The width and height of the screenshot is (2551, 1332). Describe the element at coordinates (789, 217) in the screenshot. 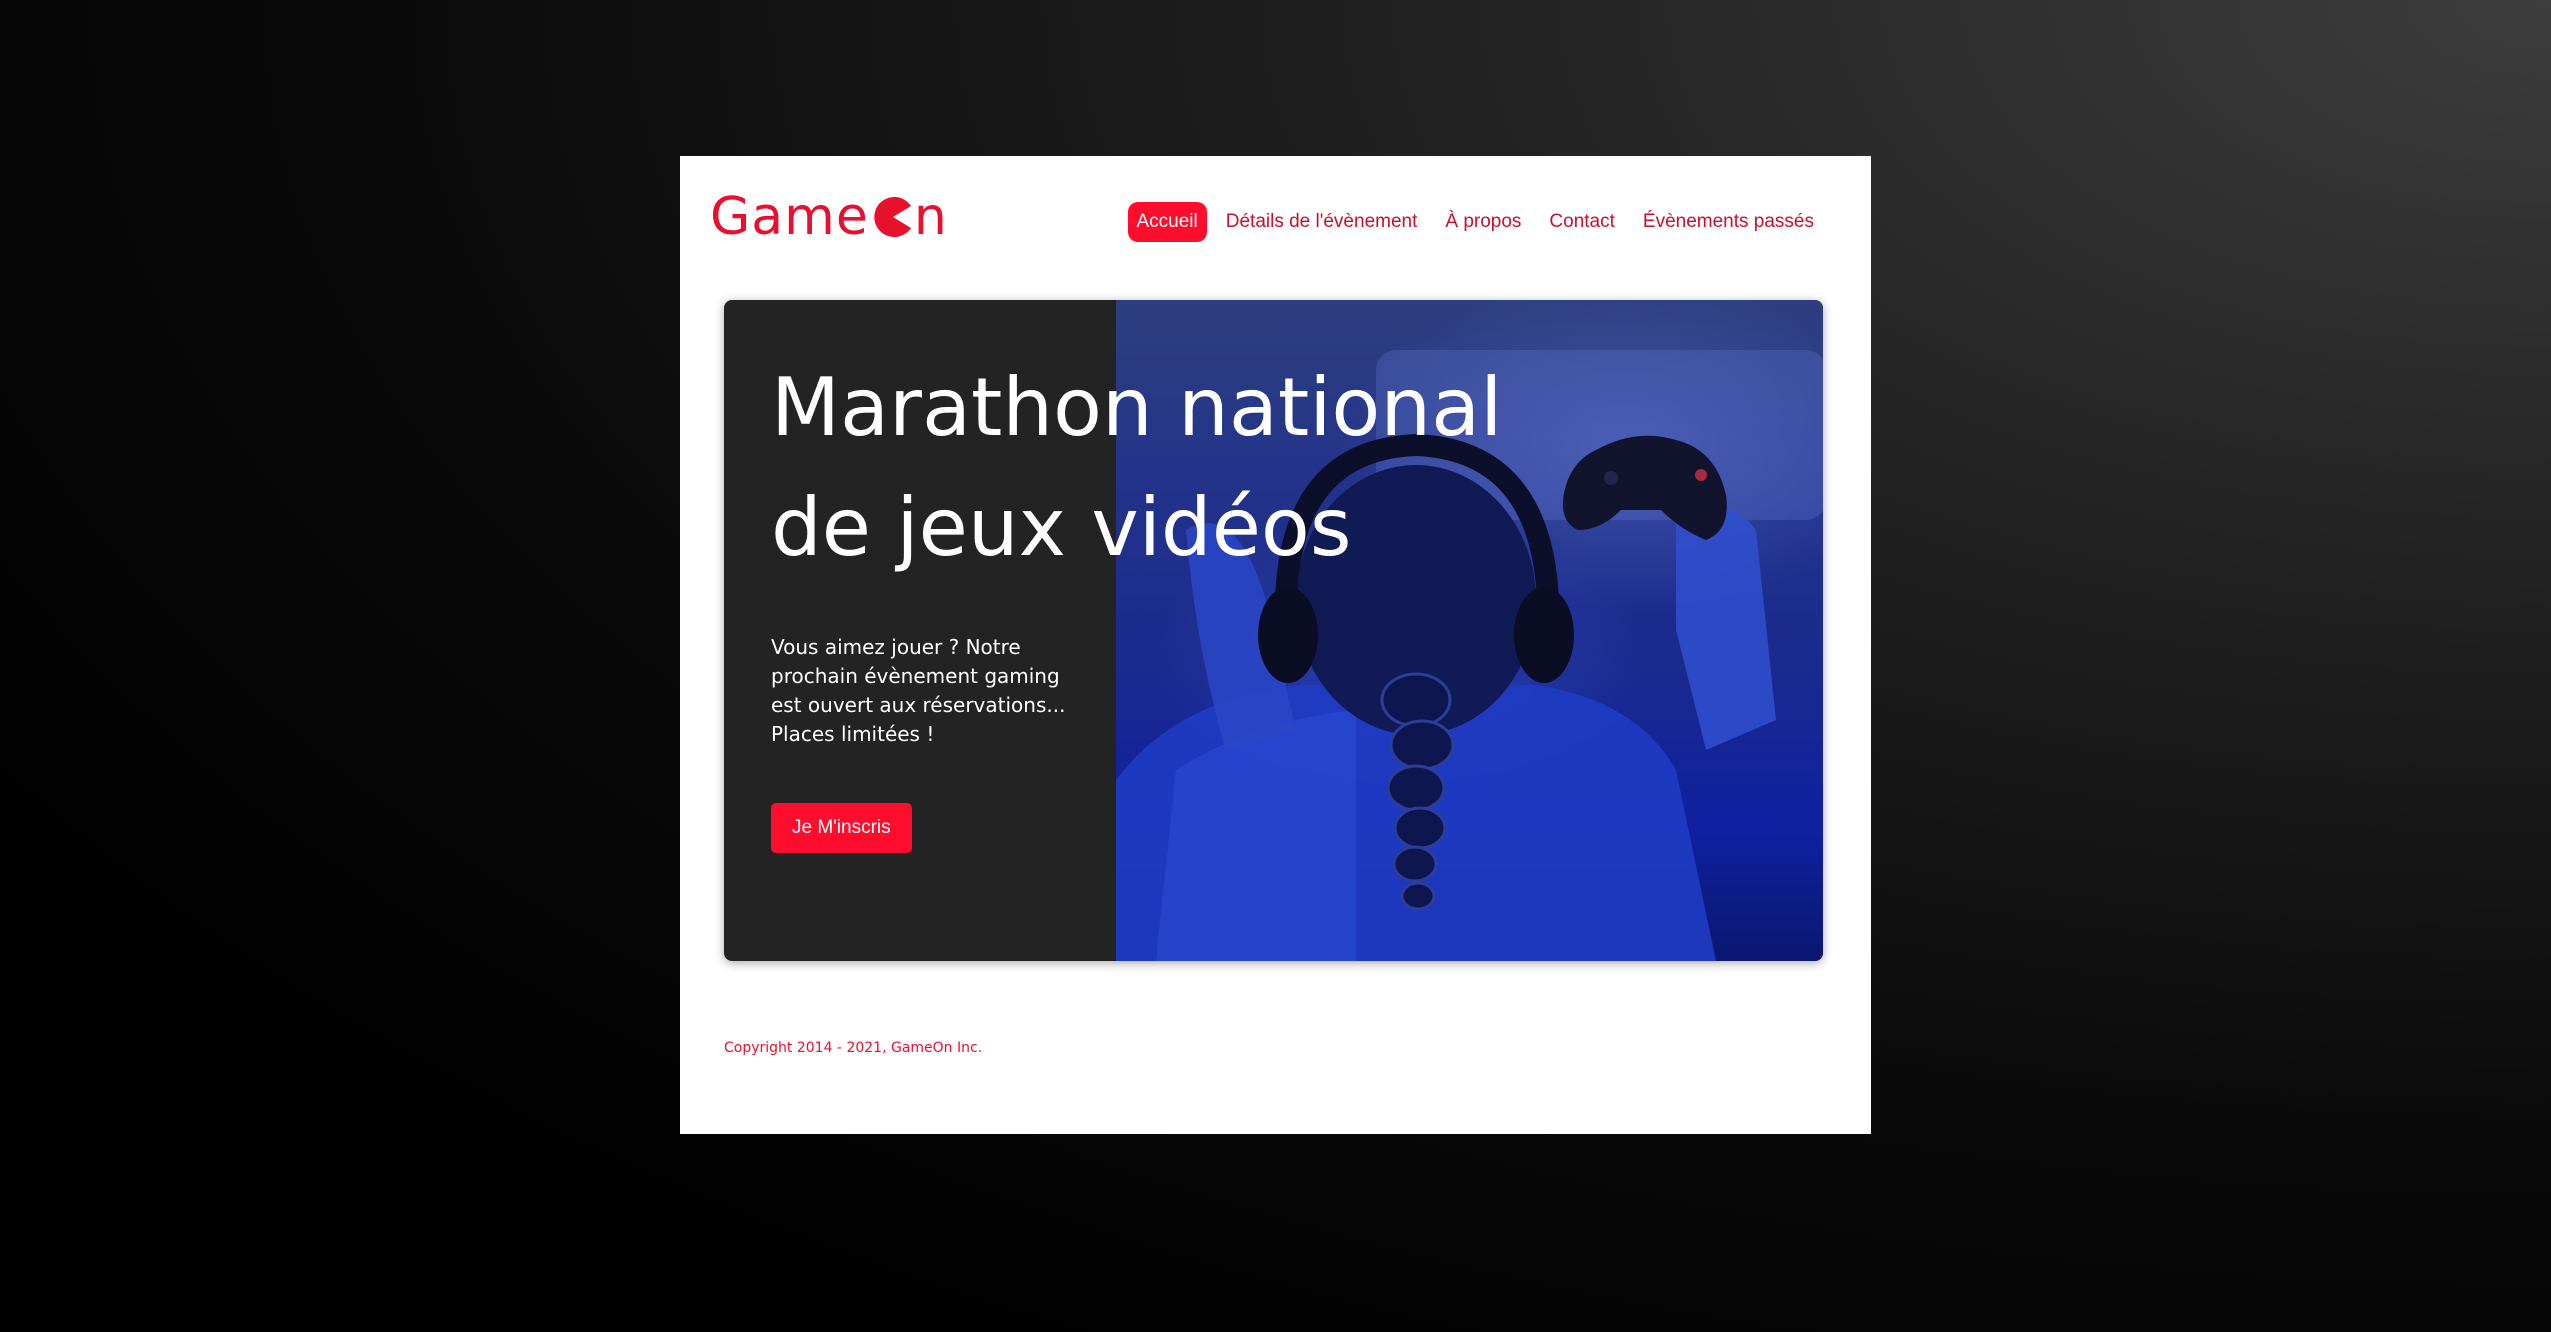

I see `logo-text-start: Game` at that location.